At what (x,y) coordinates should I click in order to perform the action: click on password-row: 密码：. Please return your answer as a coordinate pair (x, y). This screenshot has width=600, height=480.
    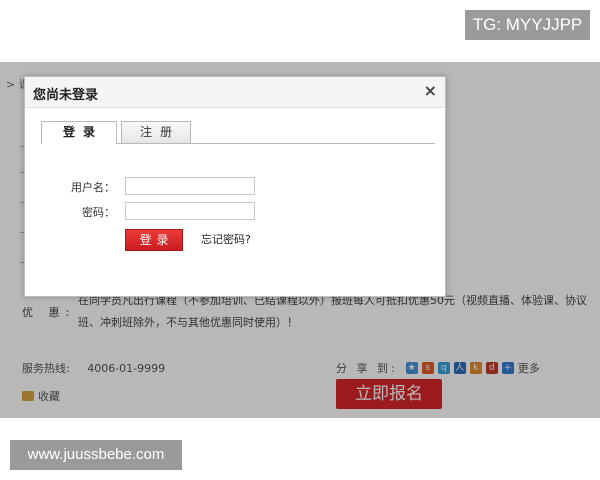
    Looking at the image, I should click on (235, 211).